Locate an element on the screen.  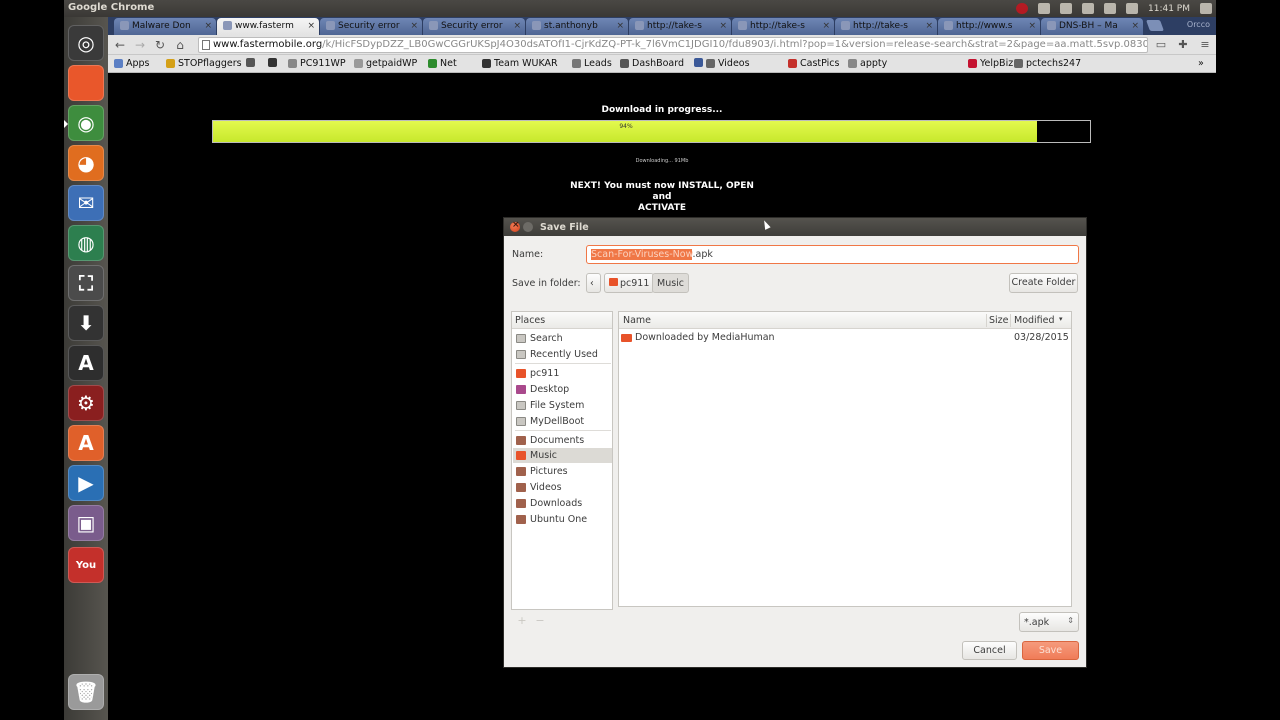
weather-icon is located at coordinates (1044, 8).